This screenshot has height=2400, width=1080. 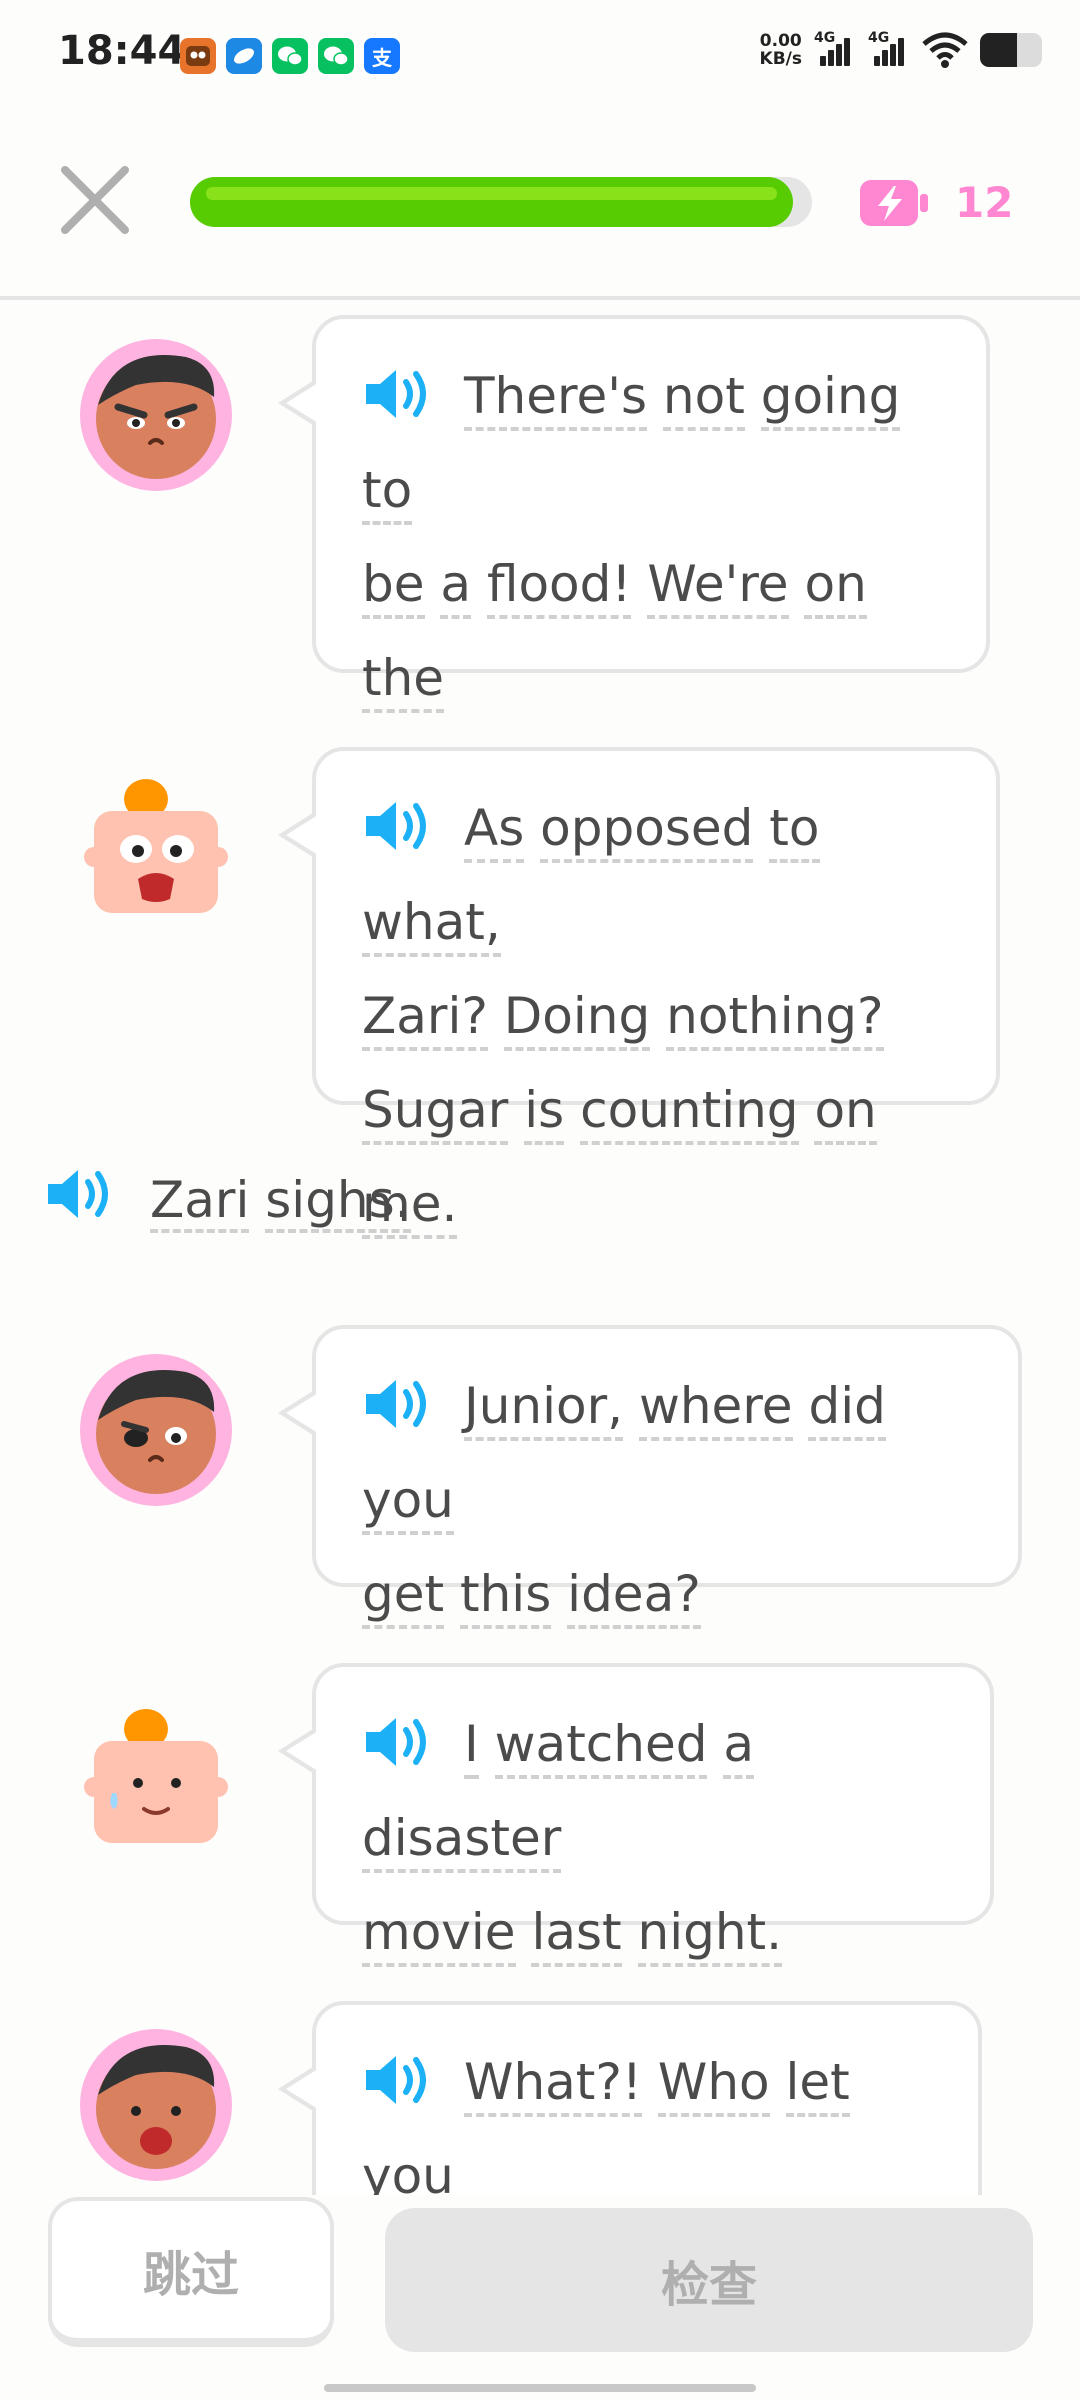 I want to click on notification-icons: 支, so click(x=290, y=56).